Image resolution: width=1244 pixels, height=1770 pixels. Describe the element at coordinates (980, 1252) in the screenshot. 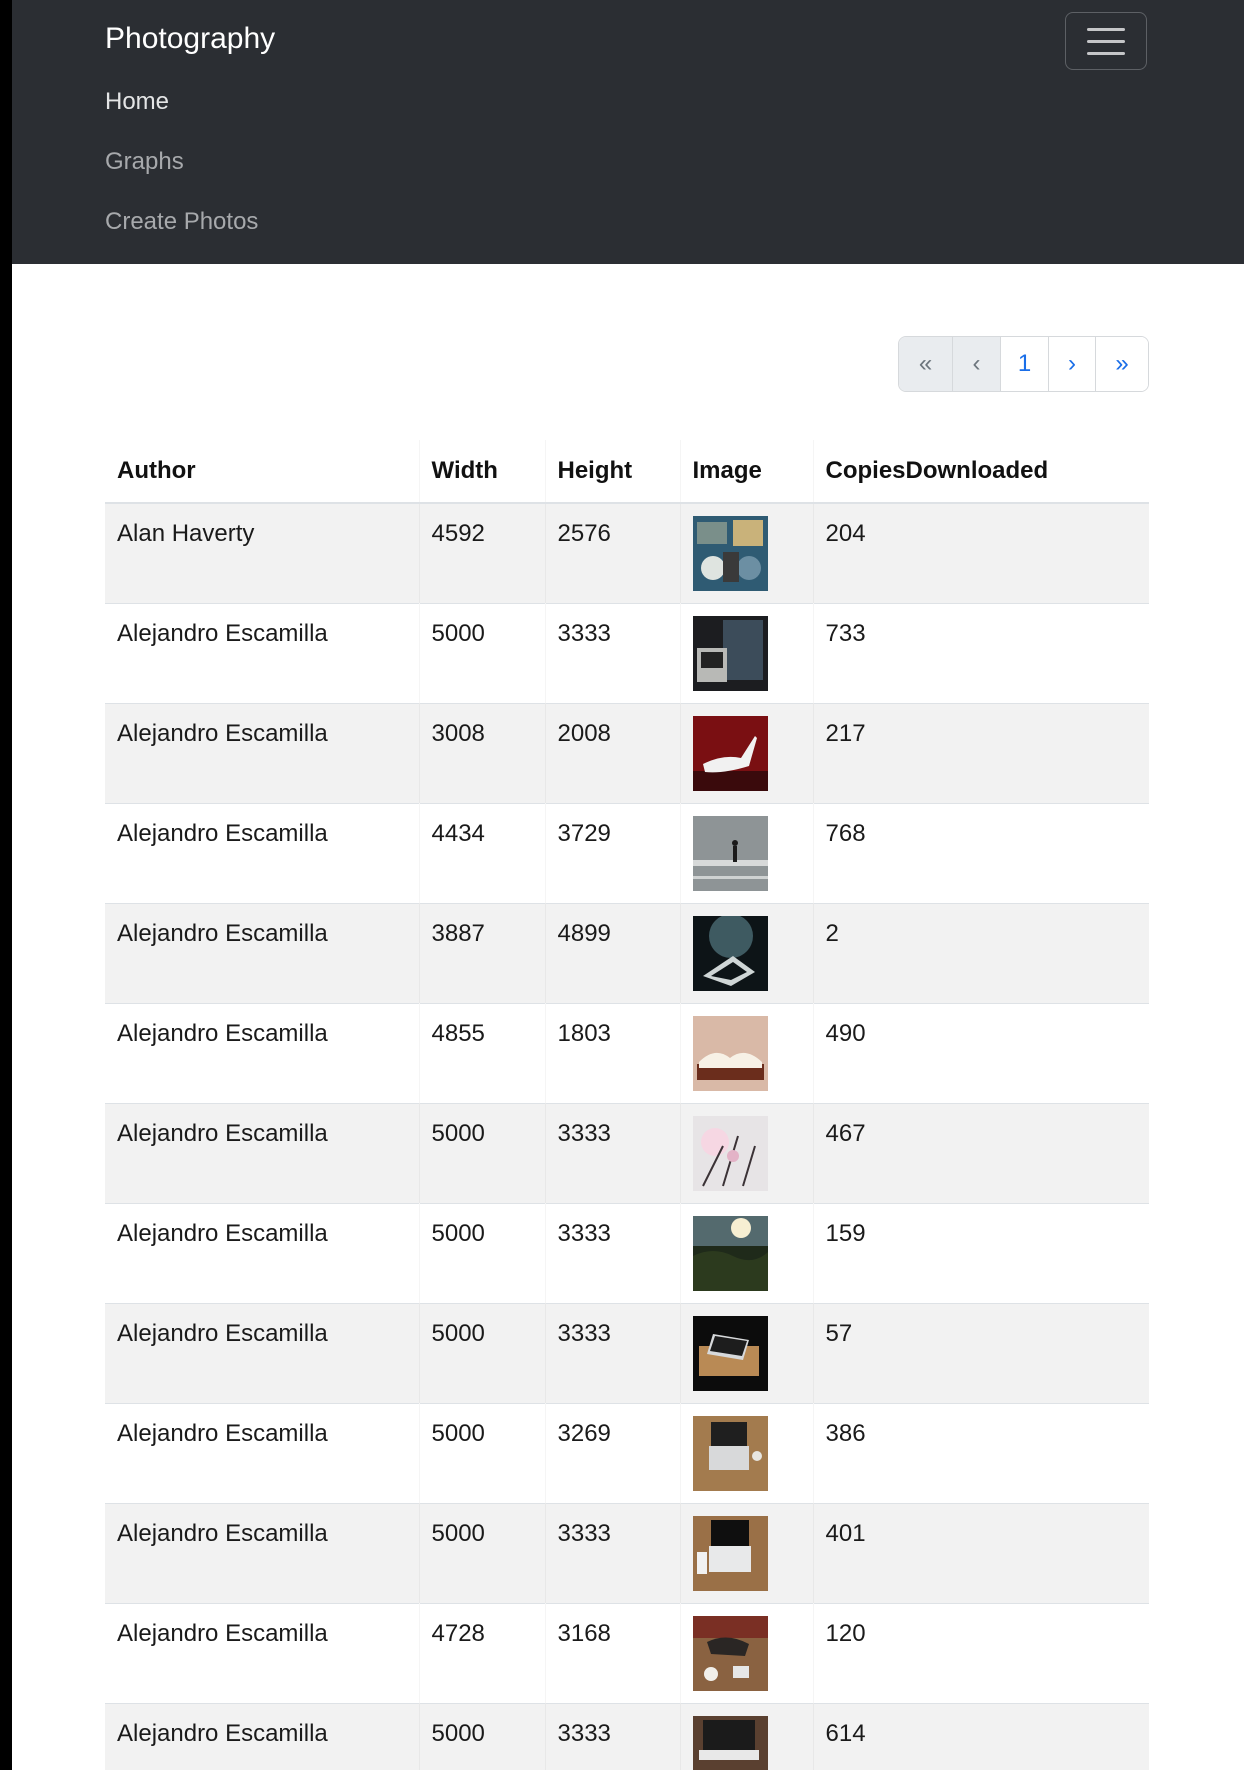

I see `cell-copies-downloaded: 159` at that location.